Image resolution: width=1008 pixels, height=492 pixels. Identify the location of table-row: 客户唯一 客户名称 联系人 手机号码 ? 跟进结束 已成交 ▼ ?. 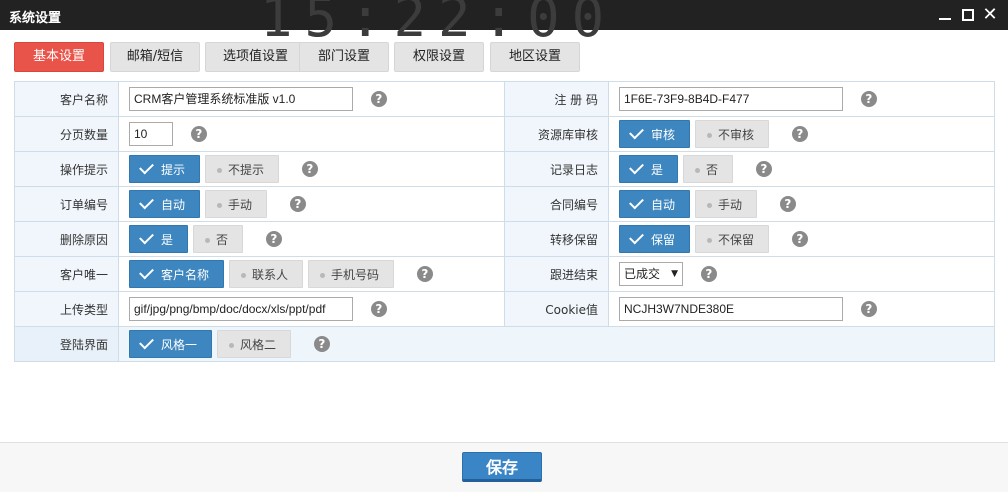
(504, 274).